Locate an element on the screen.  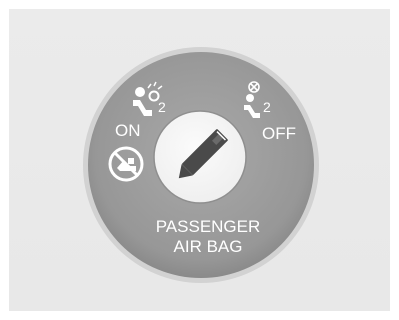
on-icon-subscript: 2 is located at coordinates (162, 107).